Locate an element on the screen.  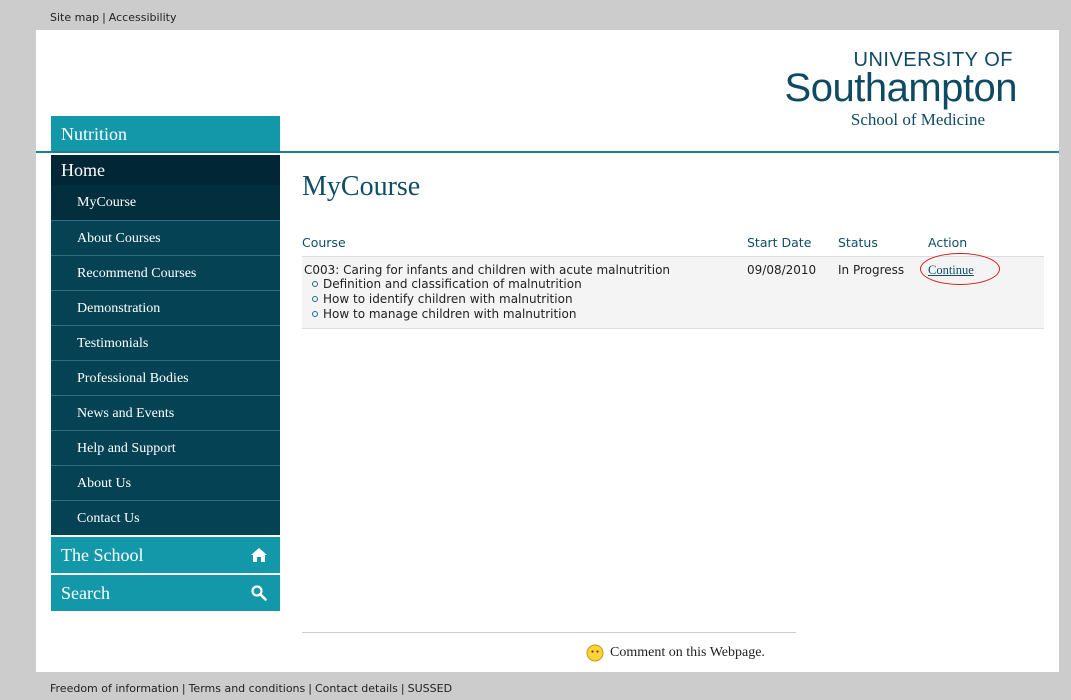
table-header-row: Course Start Date Status Action is located at coordinates (673, 246).